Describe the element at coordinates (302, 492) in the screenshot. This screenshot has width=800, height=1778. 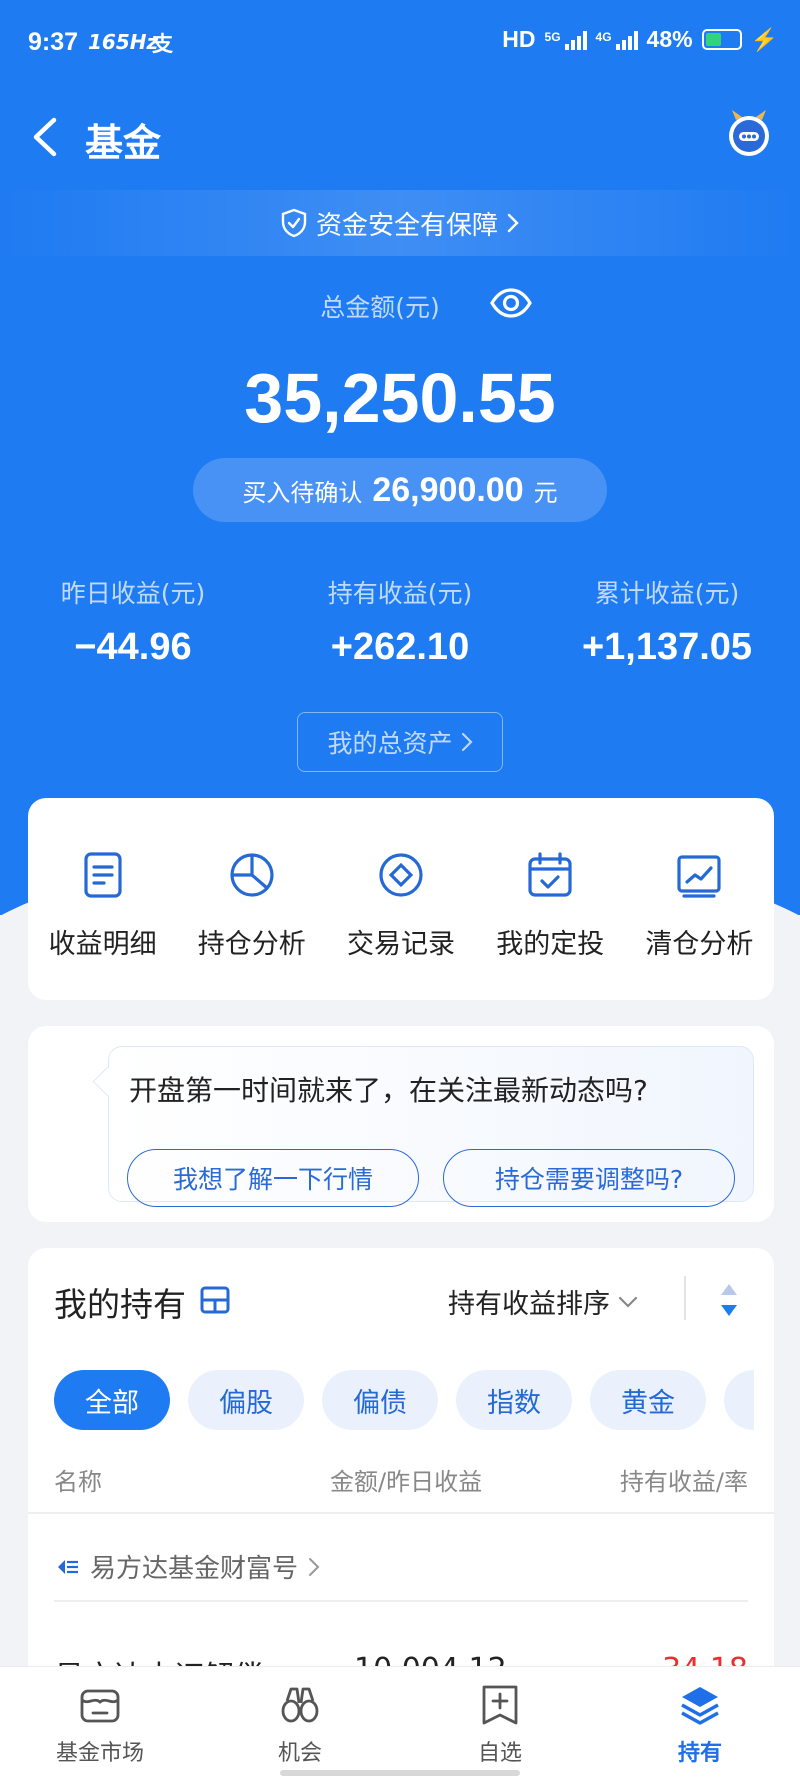
I see `pending-label: 买入待确认` at that location.